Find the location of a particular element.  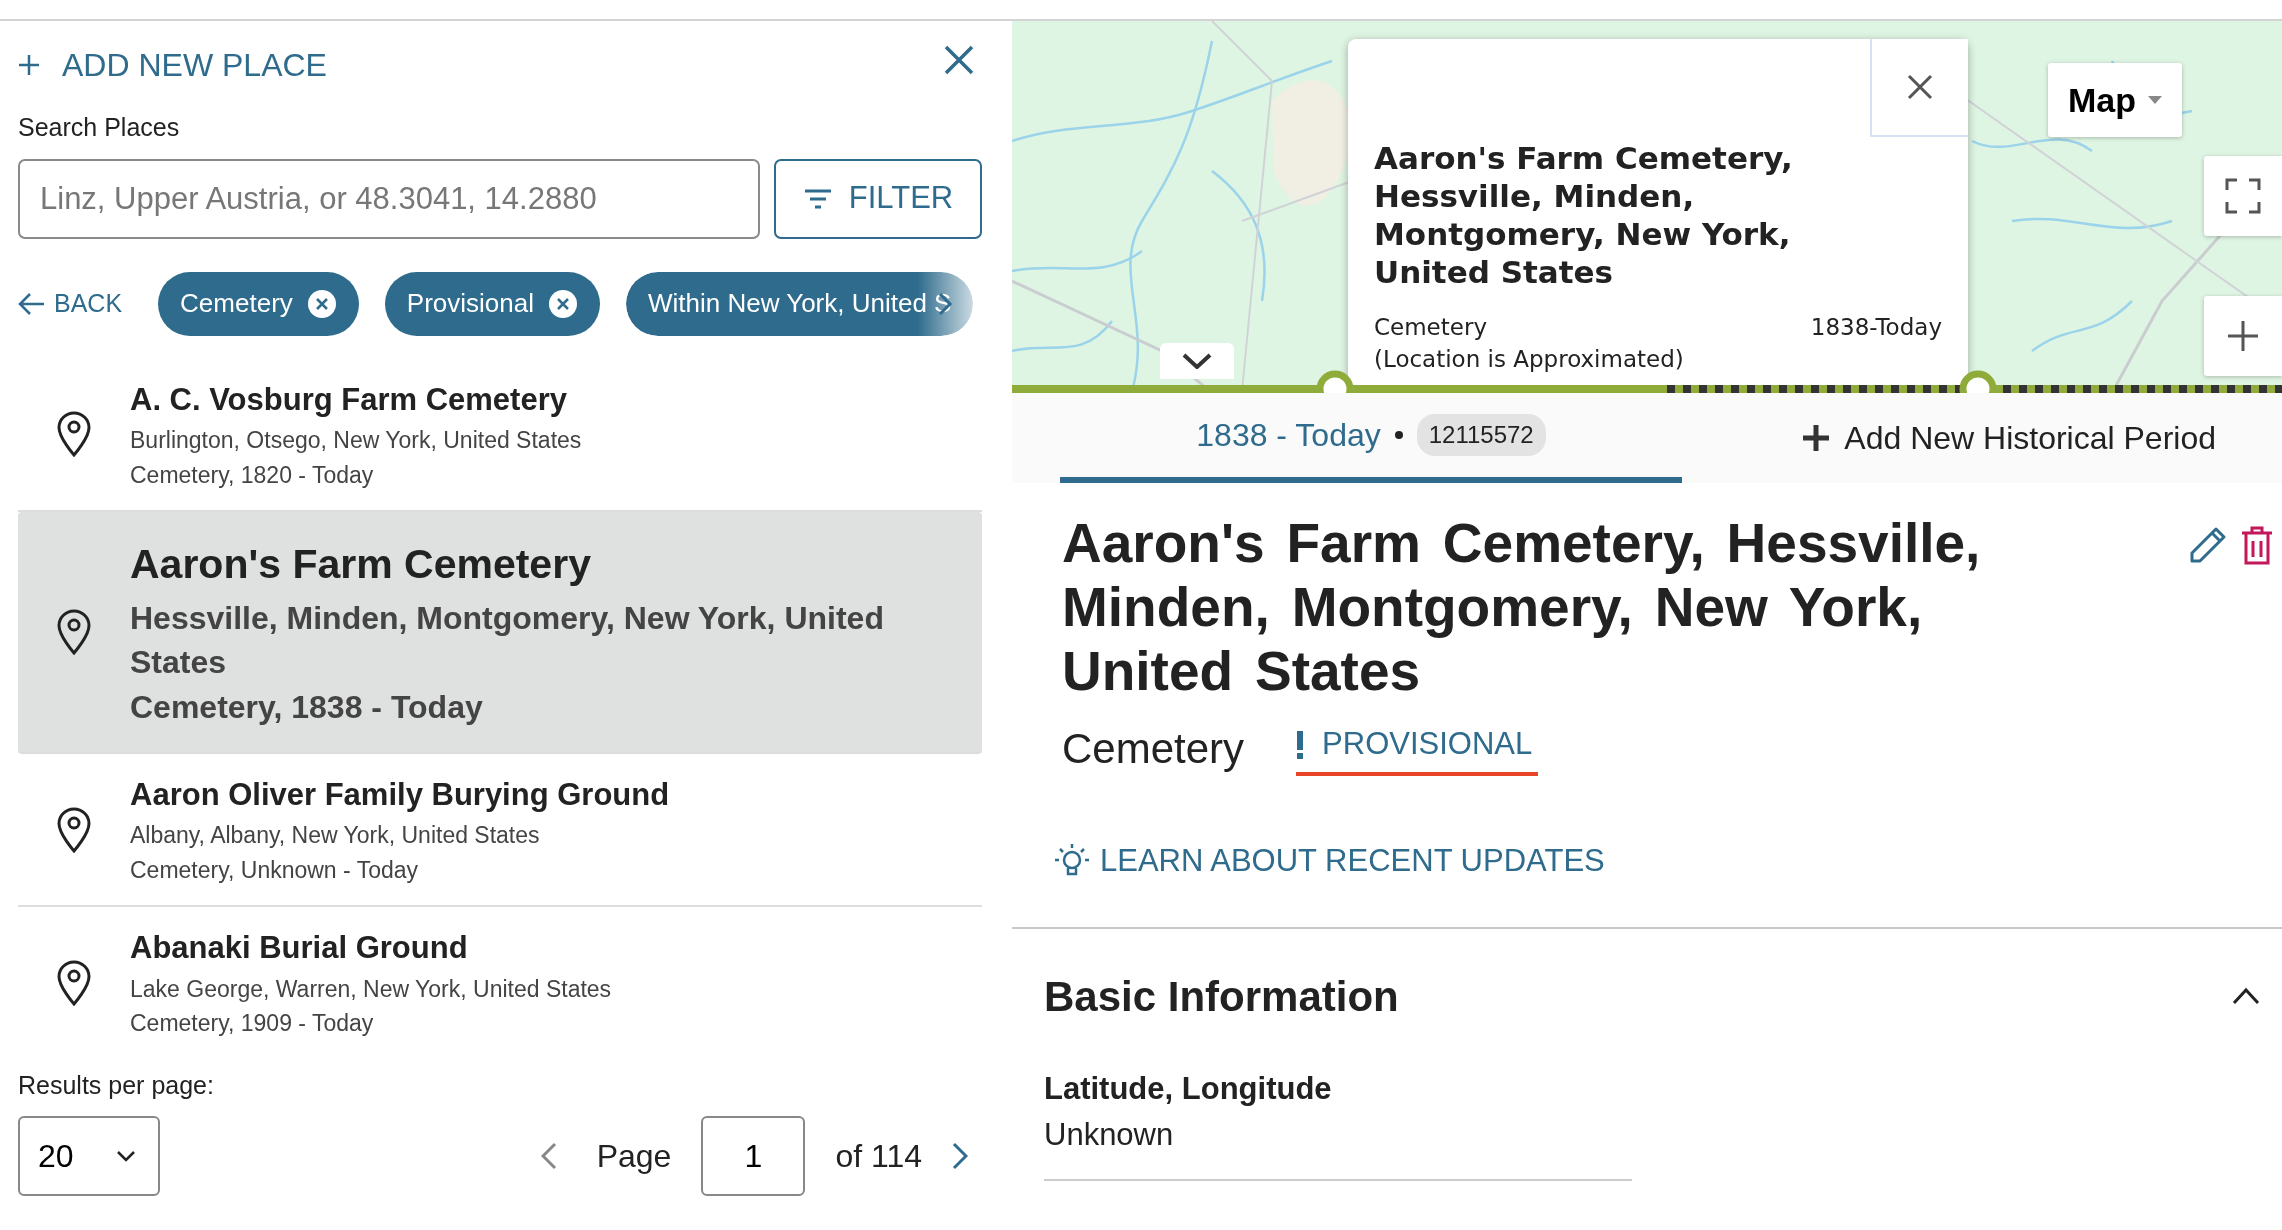

popup-close-button is located at coordinates (1919, 88).